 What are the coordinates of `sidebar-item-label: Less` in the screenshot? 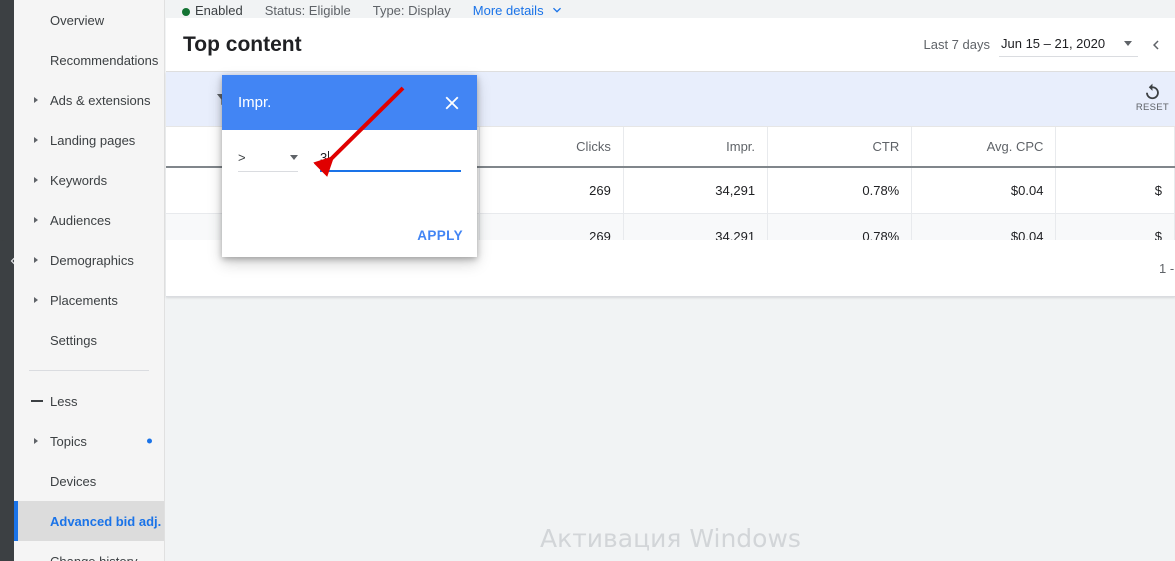 It's located at (64, 401).